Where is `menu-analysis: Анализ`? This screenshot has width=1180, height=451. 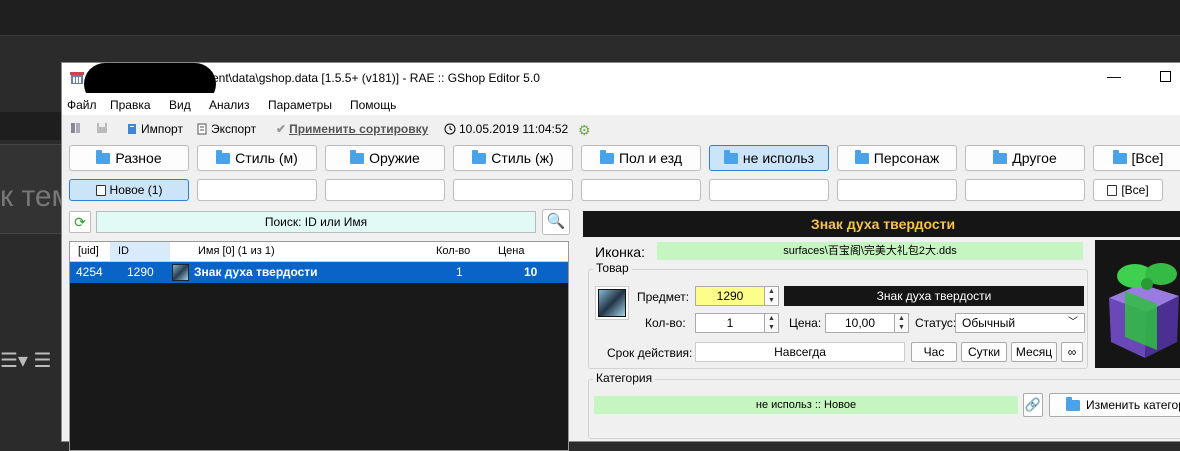
menu-analysis: Анализ is located at coordinates (229, 105).